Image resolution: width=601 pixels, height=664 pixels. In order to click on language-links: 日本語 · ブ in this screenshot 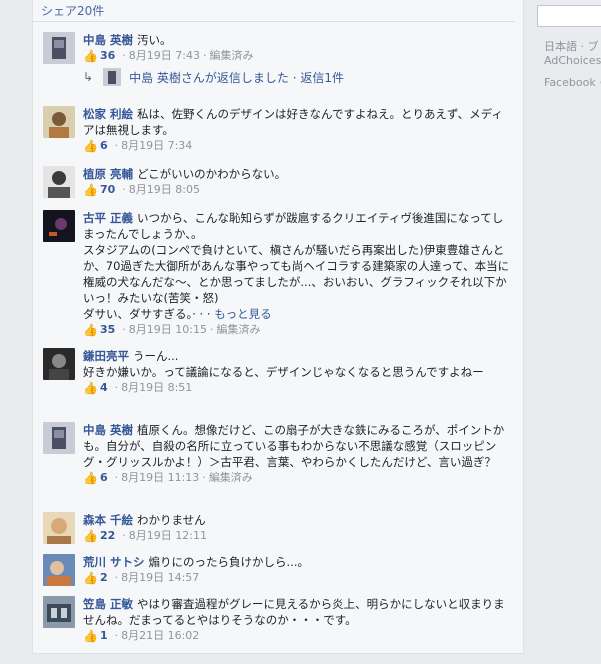, I will do `click(571, 46)`.